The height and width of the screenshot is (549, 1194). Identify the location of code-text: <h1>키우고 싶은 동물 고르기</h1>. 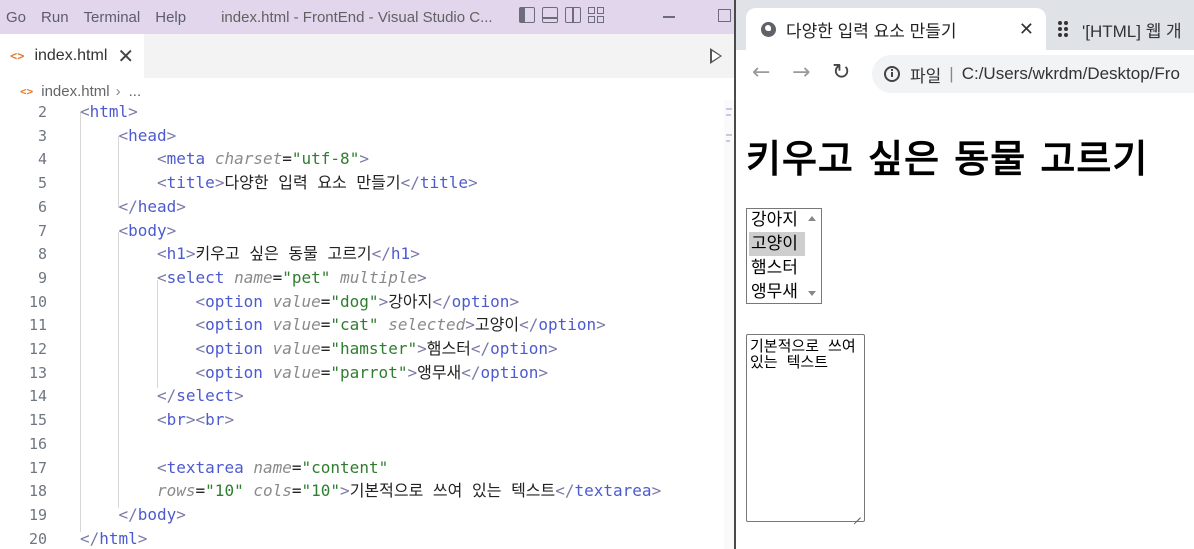
(288, 254).